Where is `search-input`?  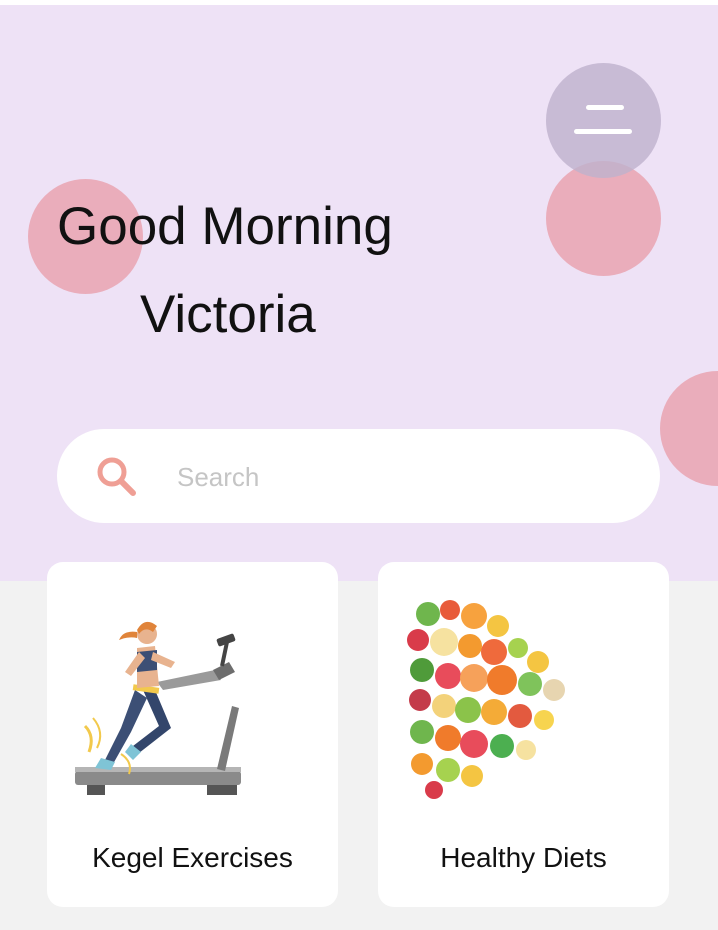 search-input is located at coordinates (397, 477).